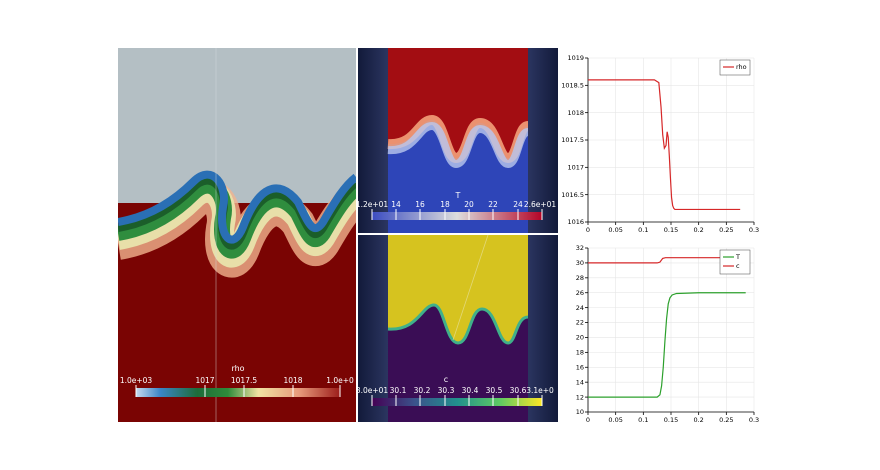  What do you see at coordinates (737, 257) in the screenshot?
I see `legend-label: T` at bounding box center [737, 257].